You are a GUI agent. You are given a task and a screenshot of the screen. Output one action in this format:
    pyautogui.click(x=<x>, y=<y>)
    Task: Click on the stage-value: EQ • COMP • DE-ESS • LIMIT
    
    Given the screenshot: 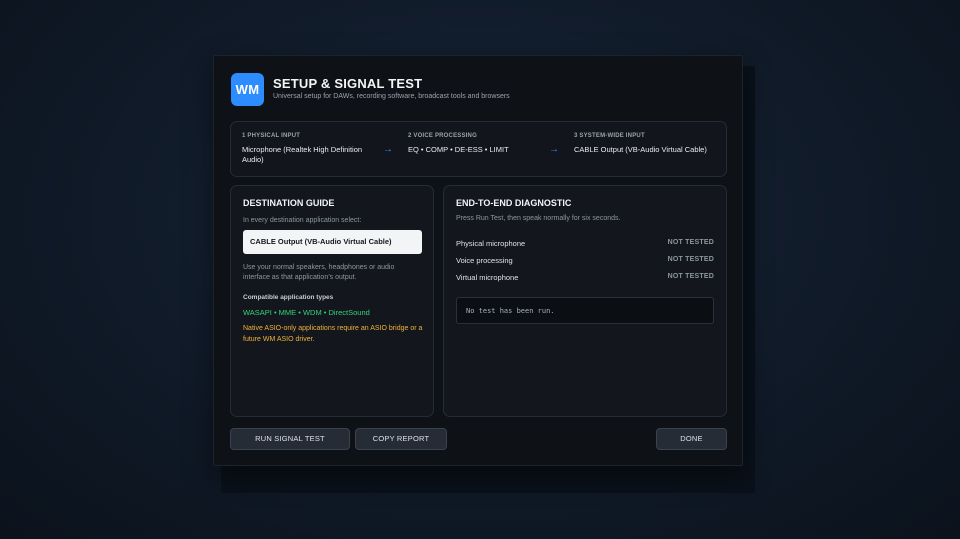 What is the action you would take?
    pyautogui.click(x=458, y=149)
    